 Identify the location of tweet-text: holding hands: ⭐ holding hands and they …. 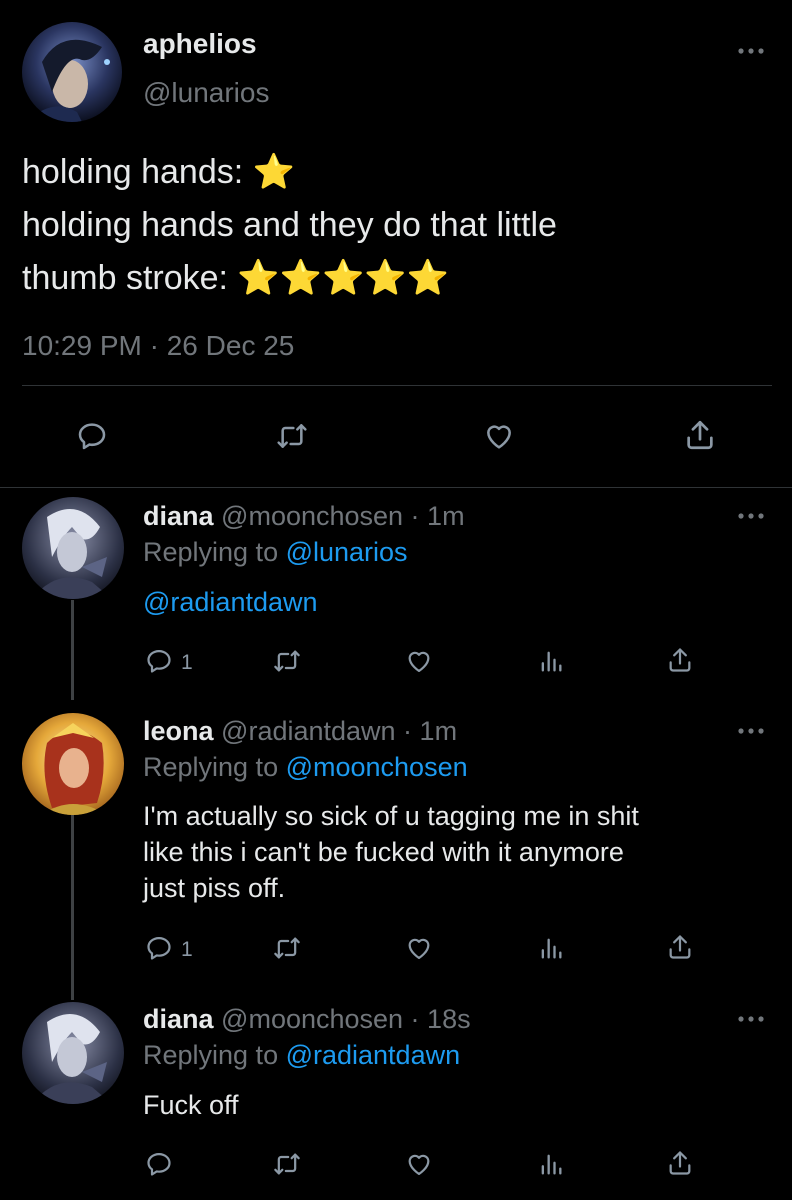
(289, 225).